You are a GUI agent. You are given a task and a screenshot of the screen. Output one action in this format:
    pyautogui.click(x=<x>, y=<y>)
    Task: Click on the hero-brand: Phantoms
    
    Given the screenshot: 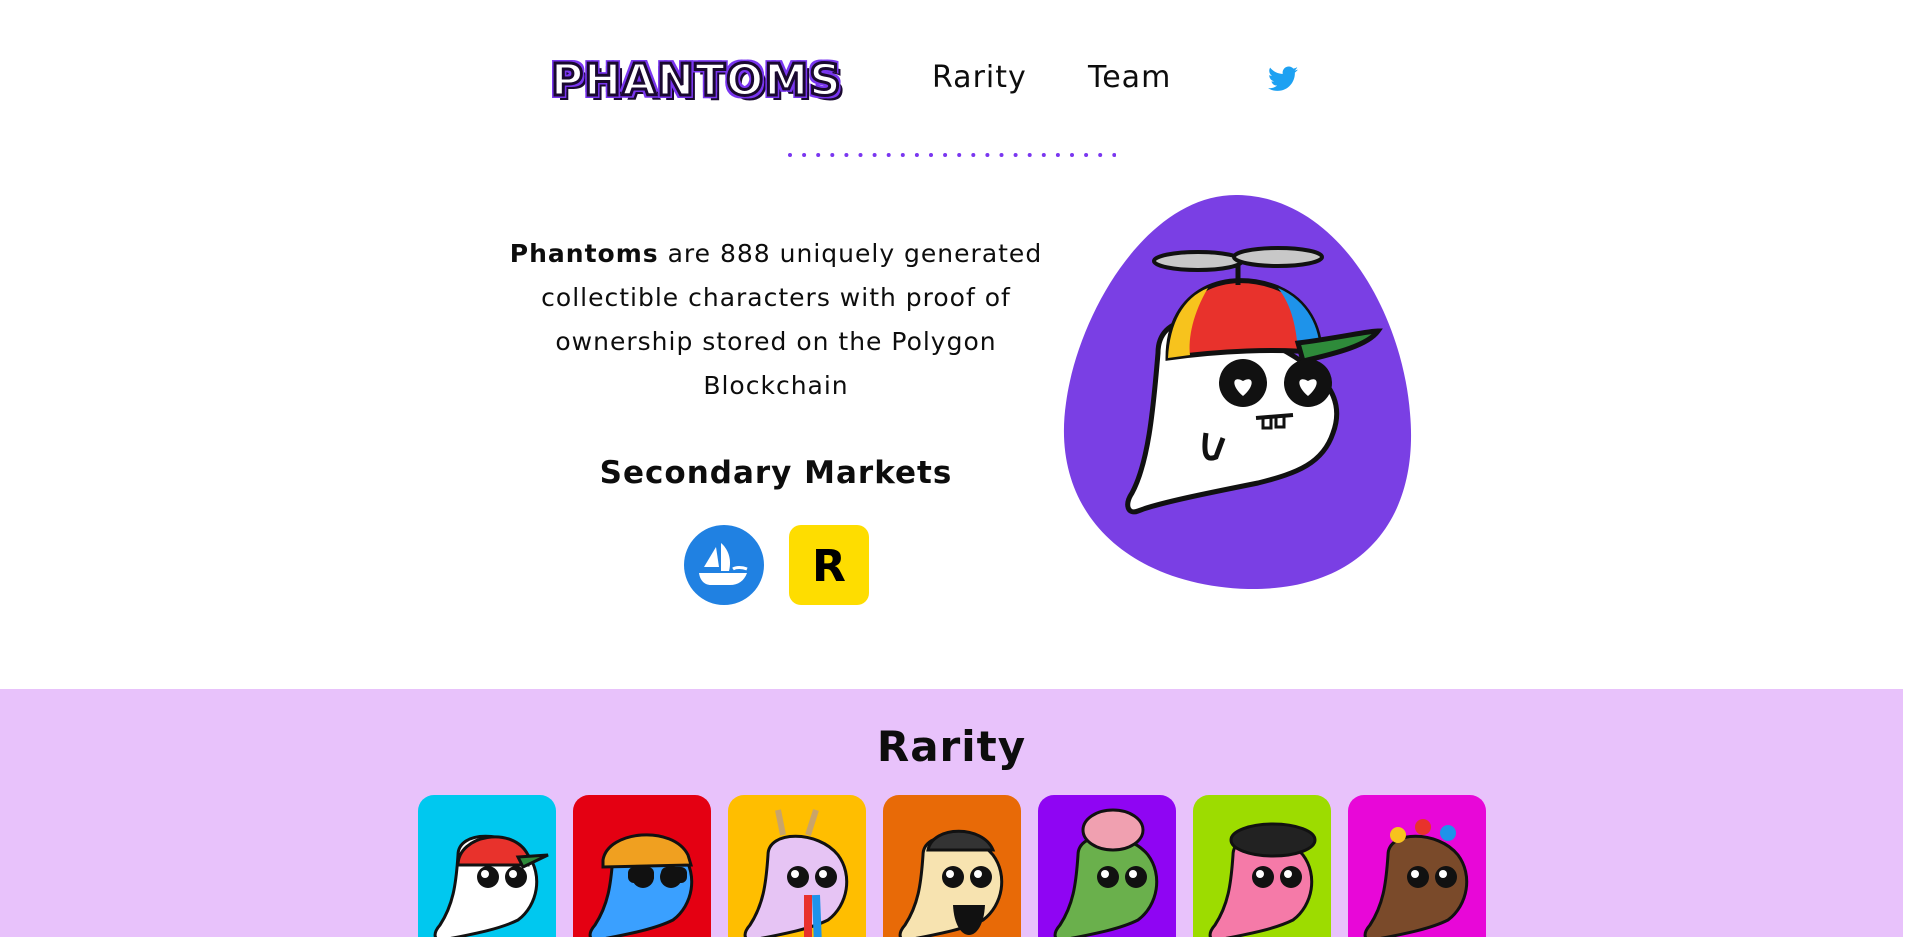 What is the action you would take?
    pyautogui.click(x=584, y=253)
    